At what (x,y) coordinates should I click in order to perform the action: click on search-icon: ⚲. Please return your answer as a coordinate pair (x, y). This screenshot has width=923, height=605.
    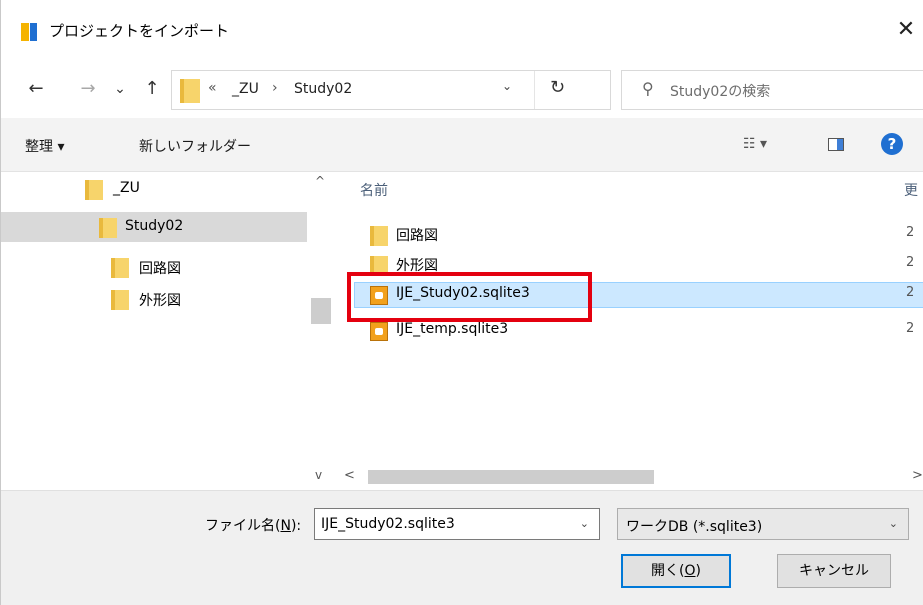
    Looking at the image, I should click on (648, 88).